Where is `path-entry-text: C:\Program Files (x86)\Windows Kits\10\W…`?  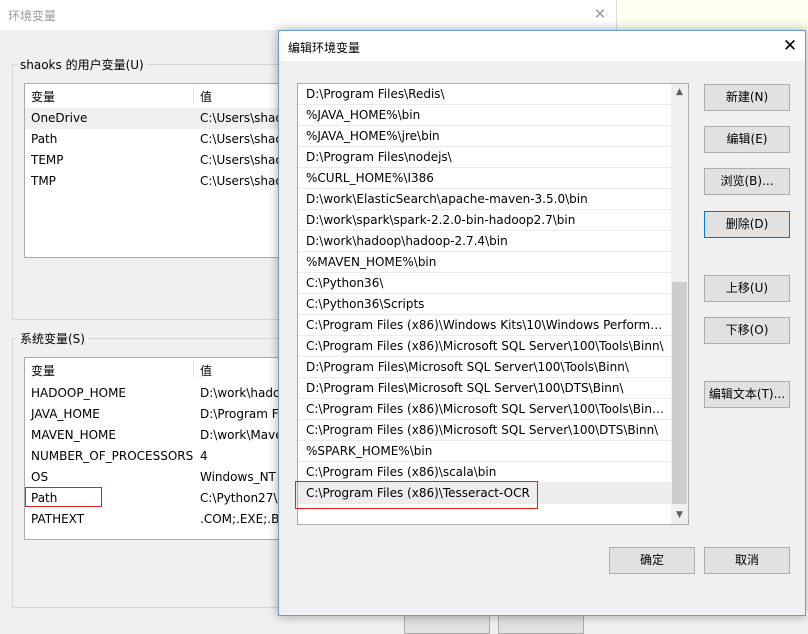 path-entry-text: C:\Program Files (x86)\Windows Kits\10\W… is located at coordinates (487, 325).